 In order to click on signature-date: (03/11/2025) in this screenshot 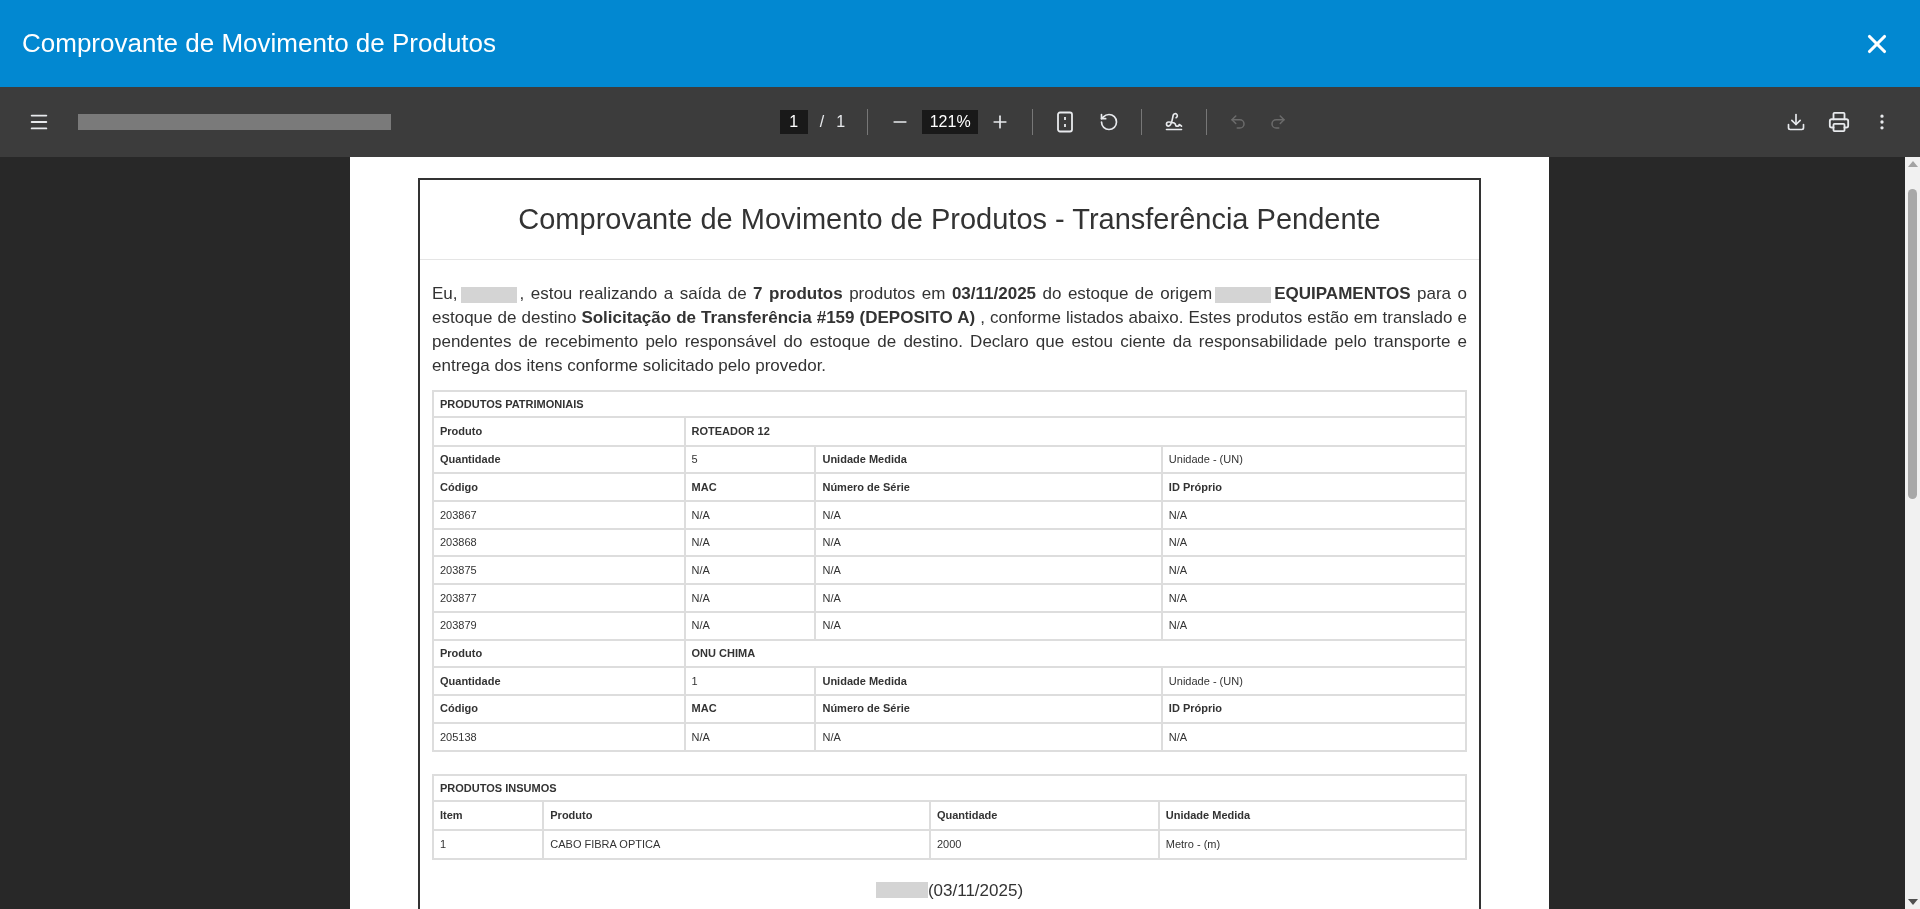, I will do `click(975, 890)`.